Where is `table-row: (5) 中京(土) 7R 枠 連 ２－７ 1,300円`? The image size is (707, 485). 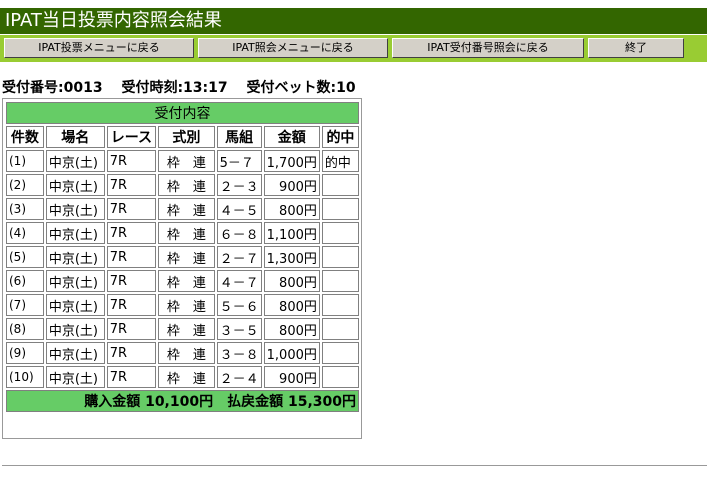
table-row: (5) 中京(土) 7R 枠 連 ２－７ 1,300円 is located at coordinates (182, 257).